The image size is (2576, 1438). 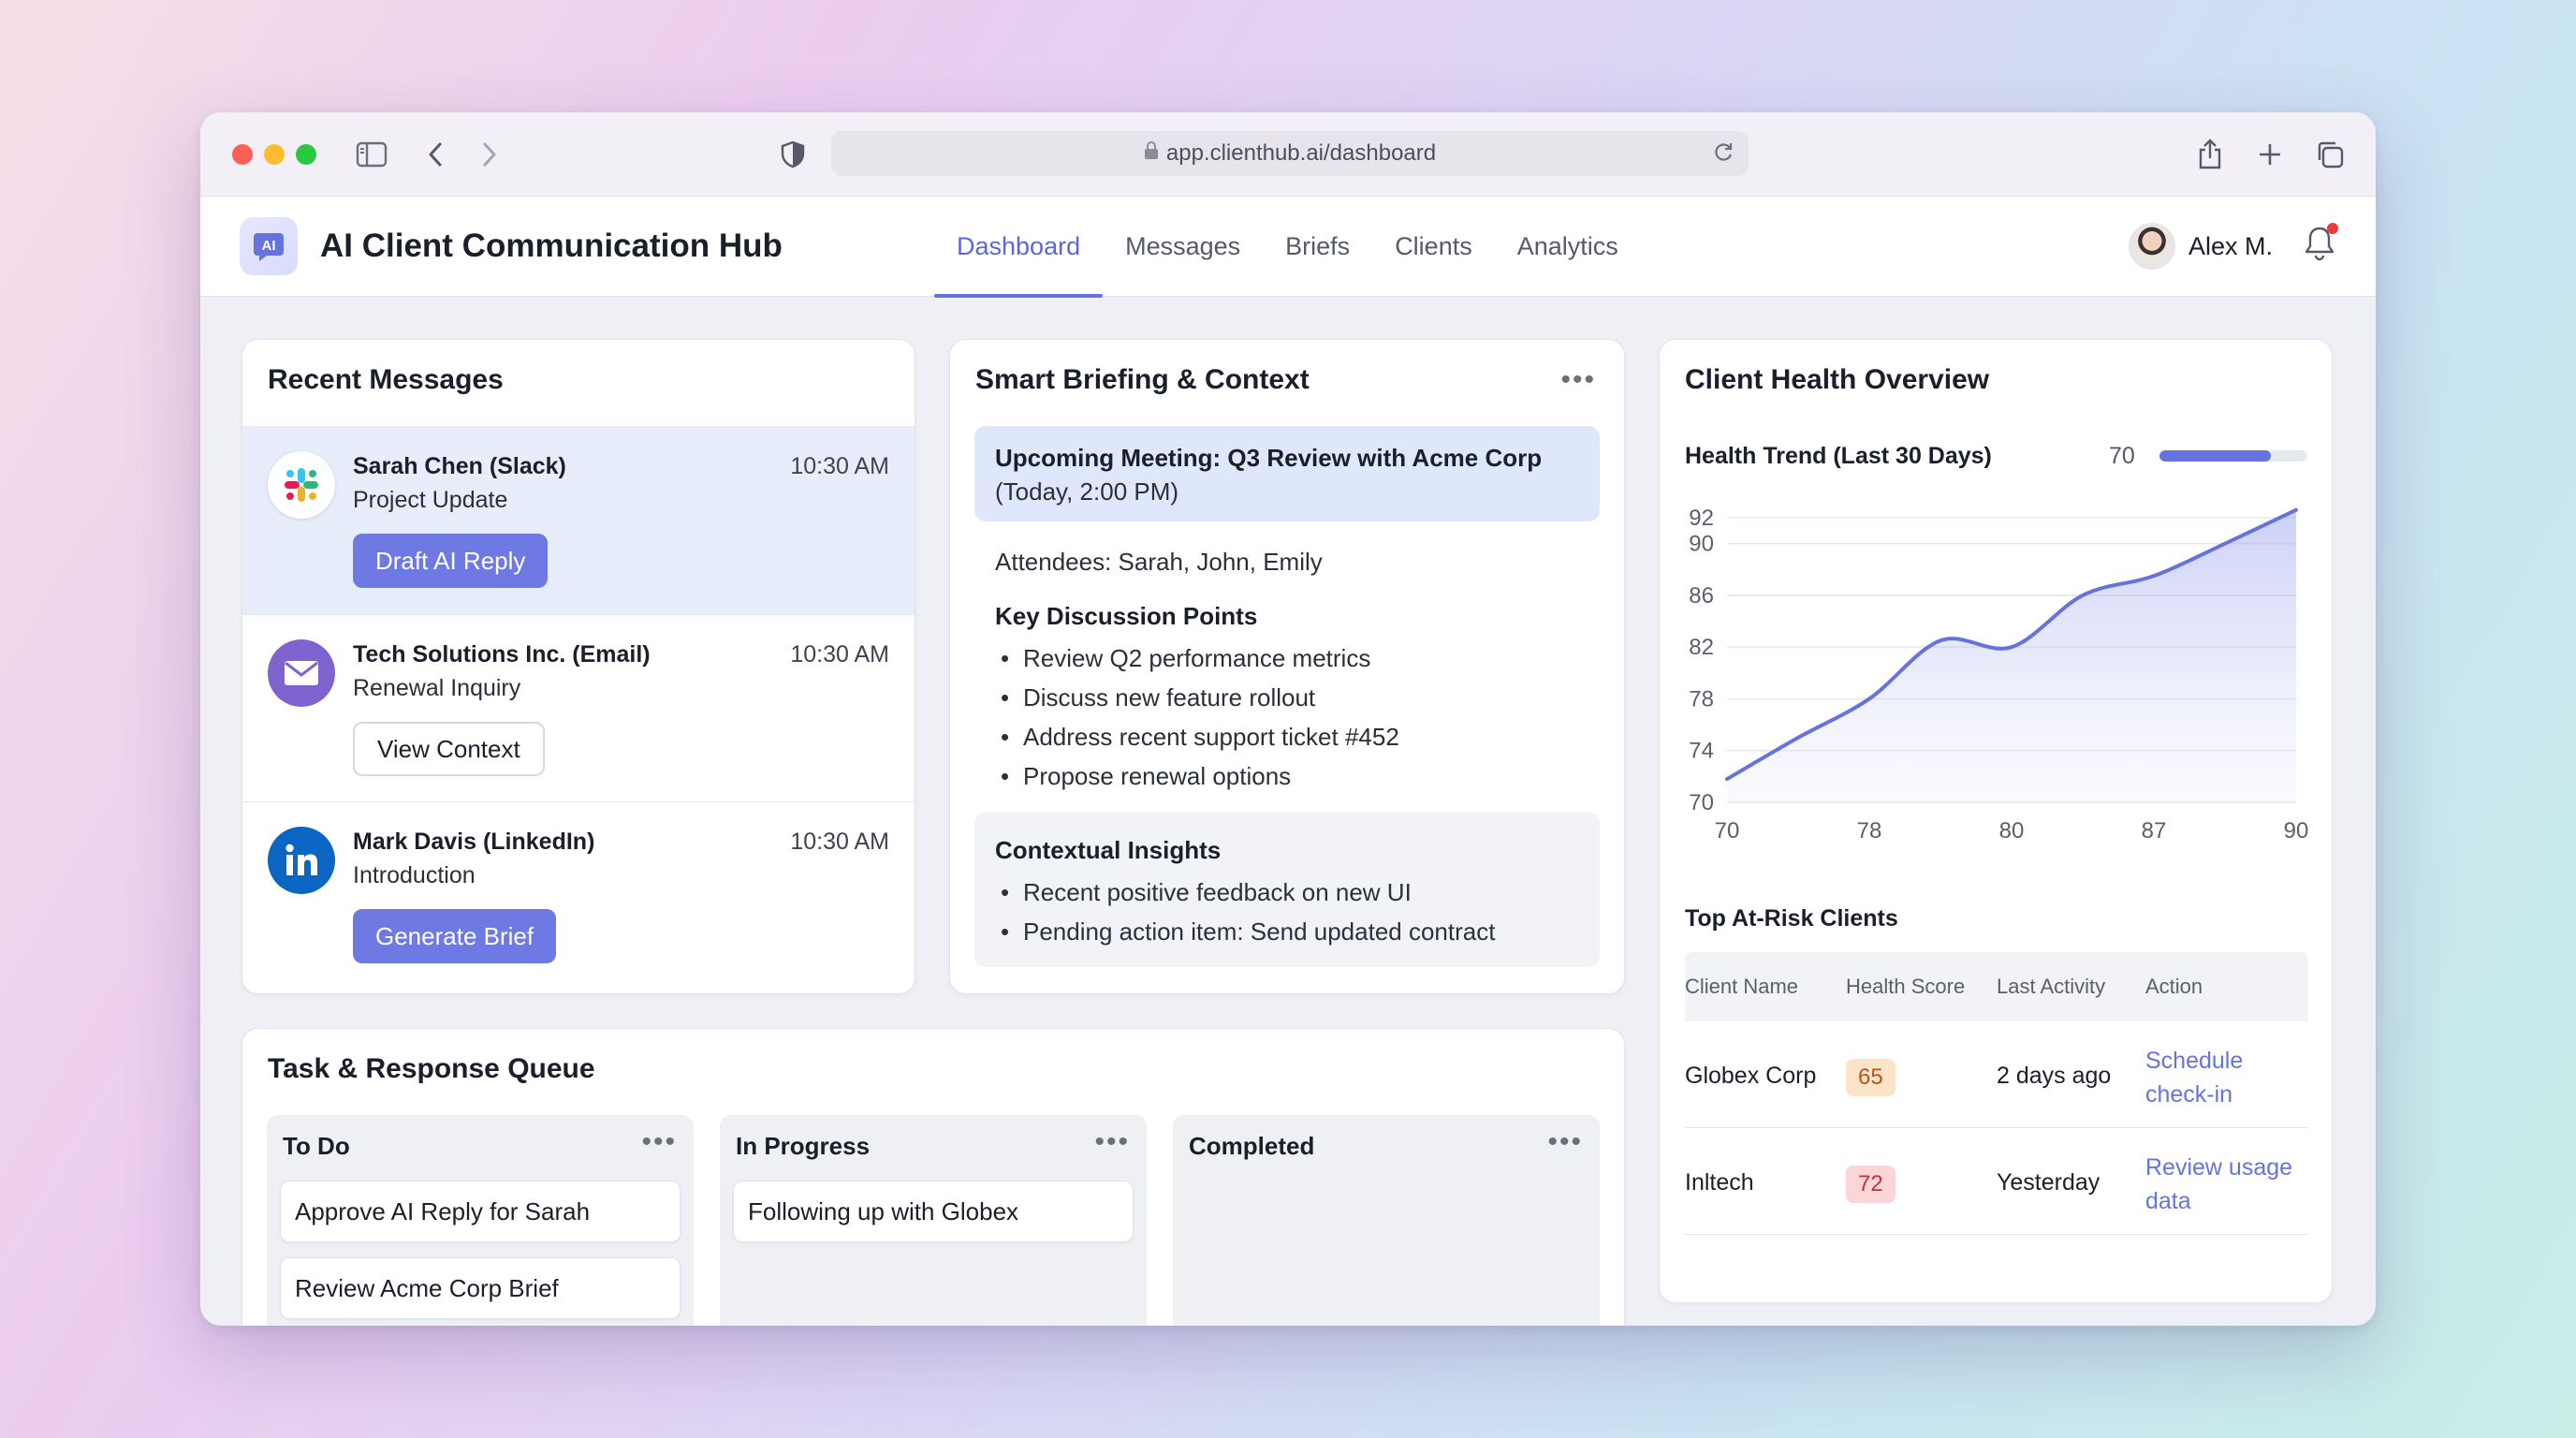 I want to click on trend-value: 70, so click(x=2122, y=456).